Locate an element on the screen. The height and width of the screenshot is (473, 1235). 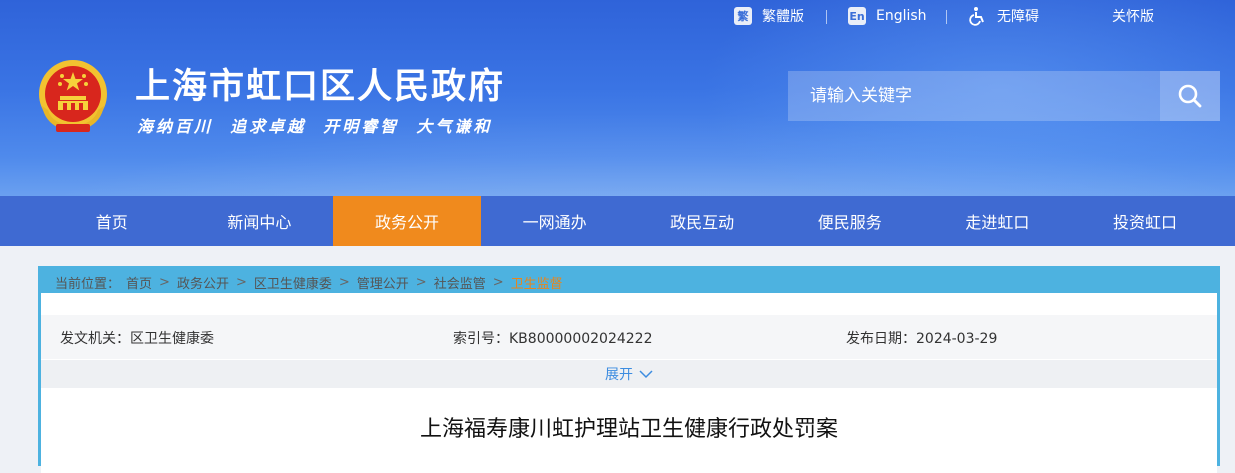
nav-item-interaction: 政民互动 is located at coordinates (702, 221).